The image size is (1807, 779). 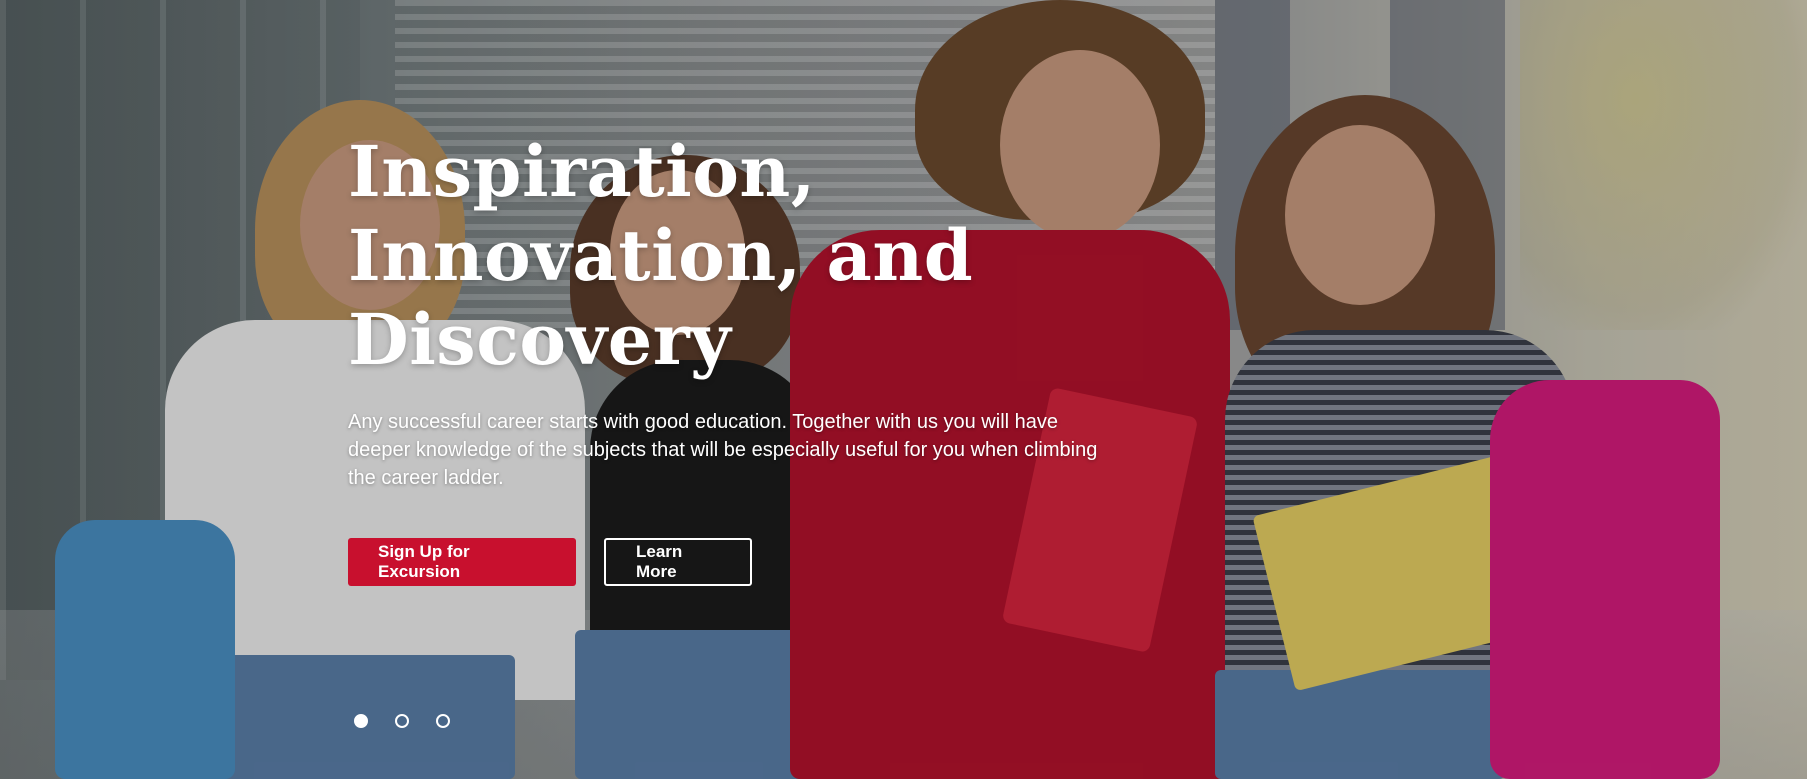 What do you see at coordinates (582, 171) in the screenshot?
I see `hero-headline-line: Inspiration,` at bounding box center [582, 171].